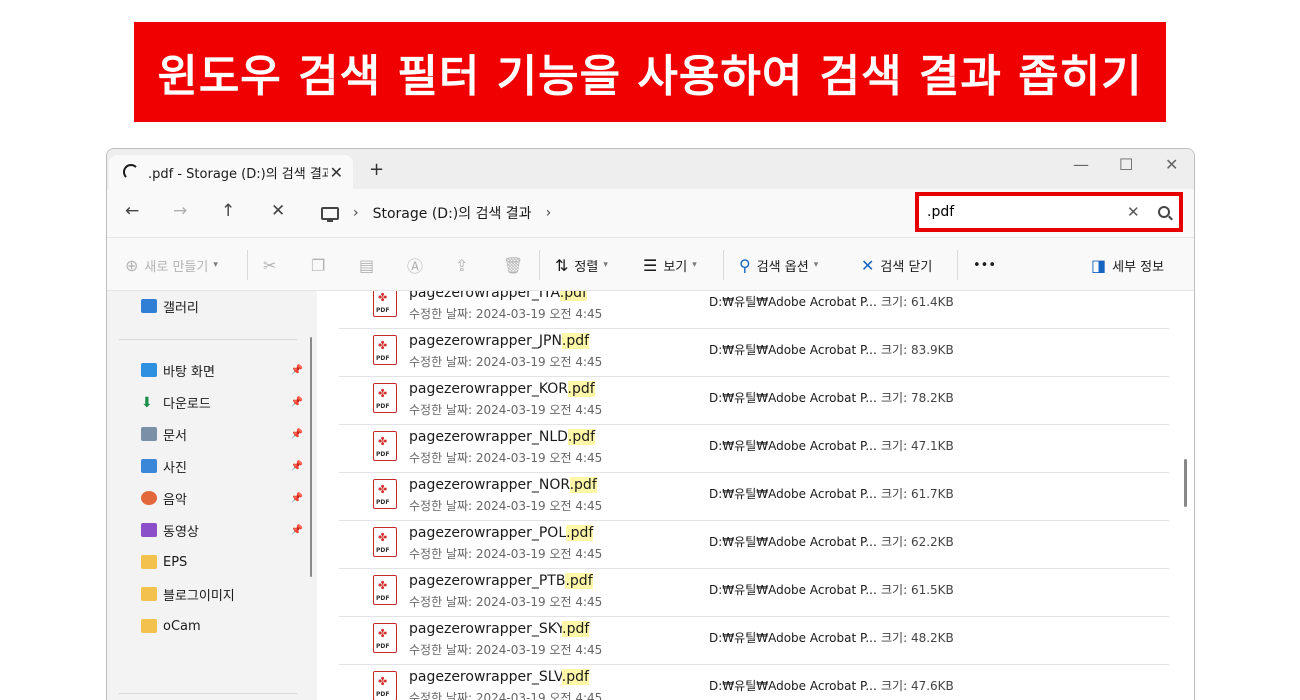 The width and height of the screenshot is (1300, 700). Describe the element at coordinates (221, 562) in the screenshot. I see `sidebar-item-eps: EPS` at that location.